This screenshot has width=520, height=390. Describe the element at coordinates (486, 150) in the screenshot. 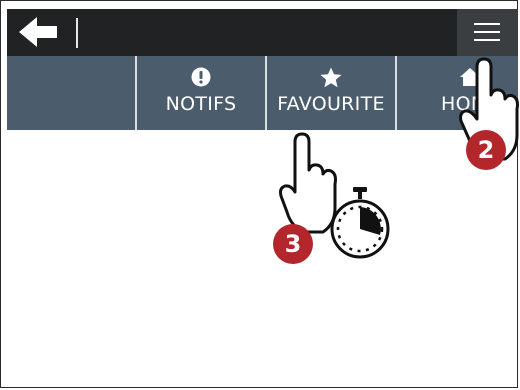

I see `step-badge-2: 2` at that location.